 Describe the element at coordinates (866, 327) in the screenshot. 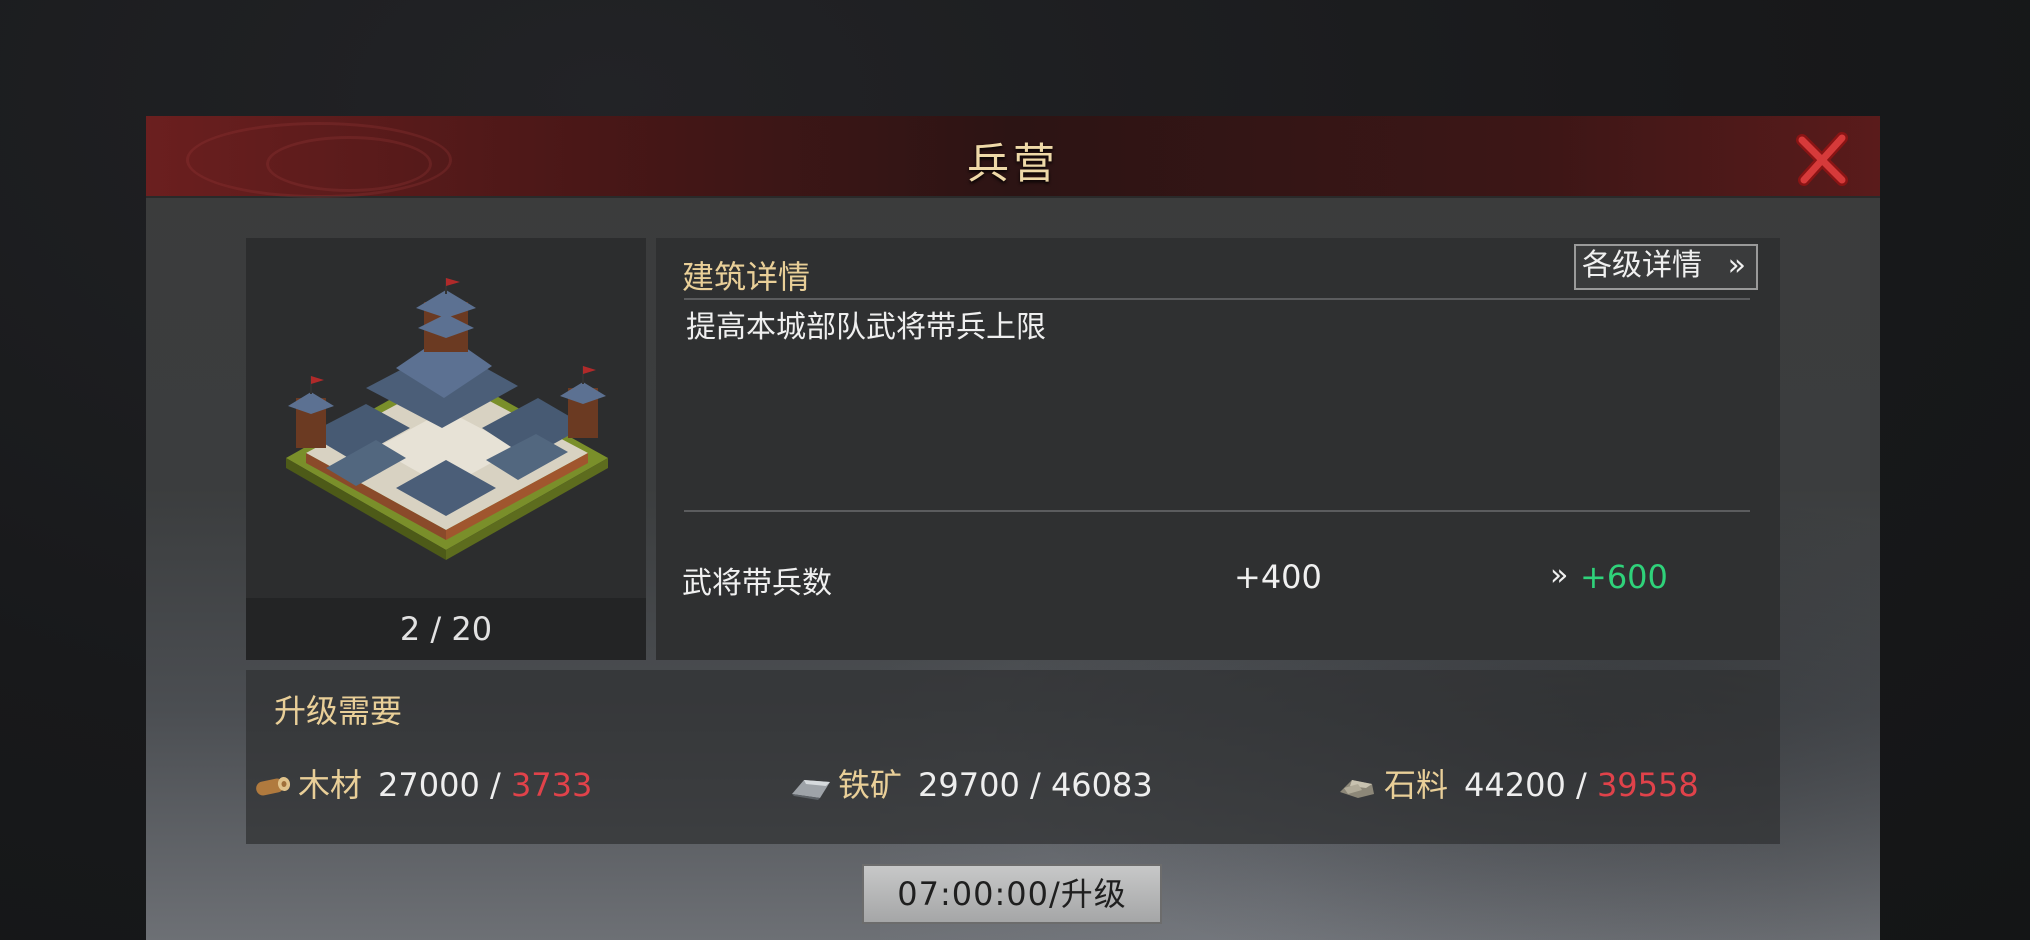

I see `building-description: 提高本城部队武将带兵上限` at that location.